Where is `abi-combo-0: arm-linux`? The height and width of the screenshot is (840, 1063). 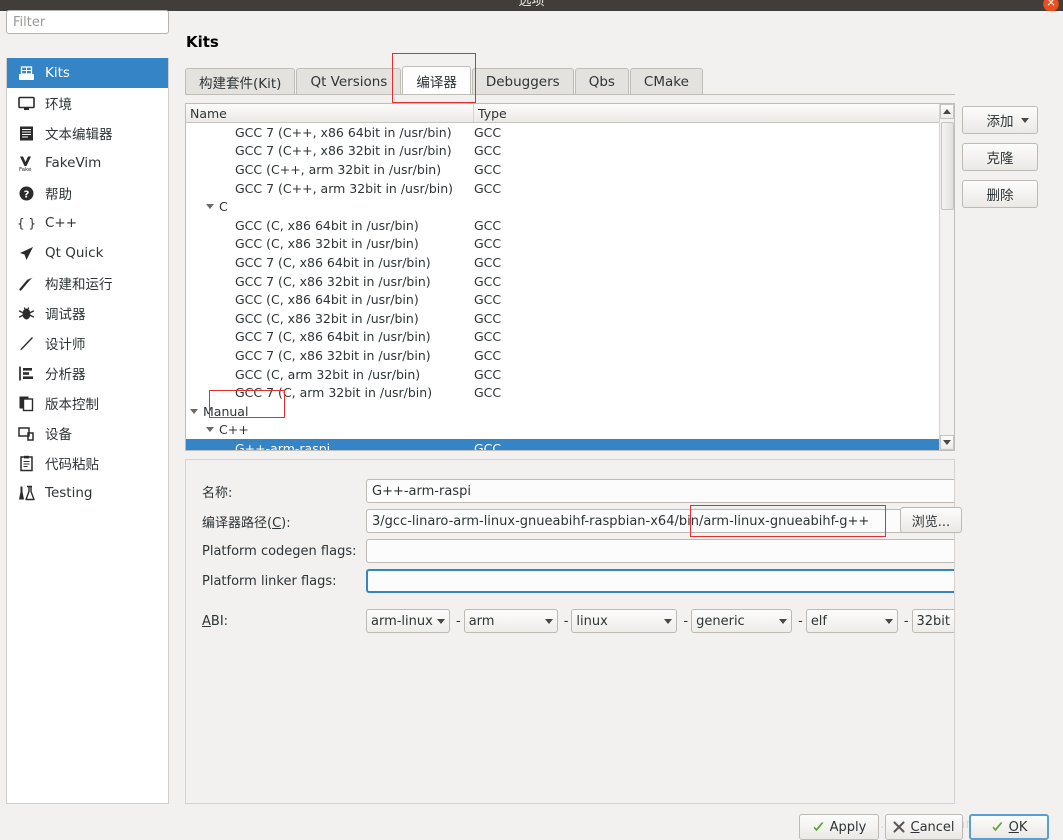
abi-combo-0: arm-linux is located at coordinates (408, 621).